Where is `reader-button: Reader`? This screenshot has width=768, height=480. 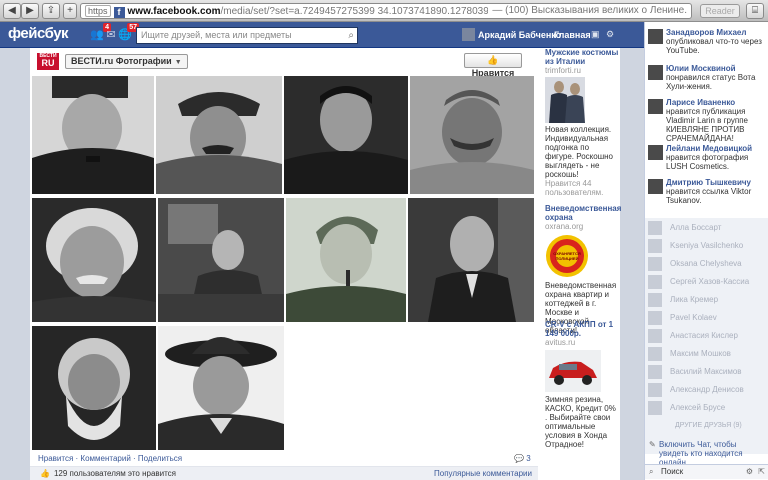 reader-button: Reader is located at coordinates (720, 11).